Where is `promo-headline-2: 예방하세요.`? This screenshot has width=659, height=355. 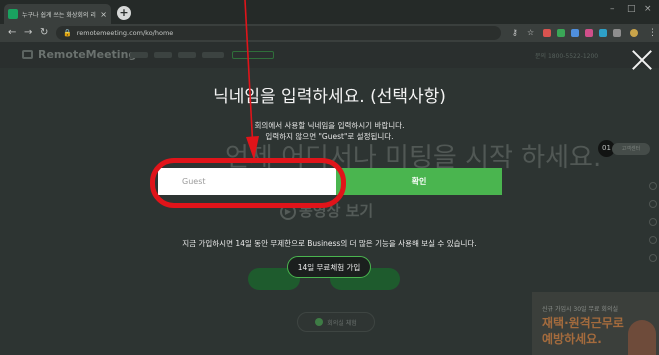
promo-headline-2: 예방하세요. is located at coordinates (572, 339).